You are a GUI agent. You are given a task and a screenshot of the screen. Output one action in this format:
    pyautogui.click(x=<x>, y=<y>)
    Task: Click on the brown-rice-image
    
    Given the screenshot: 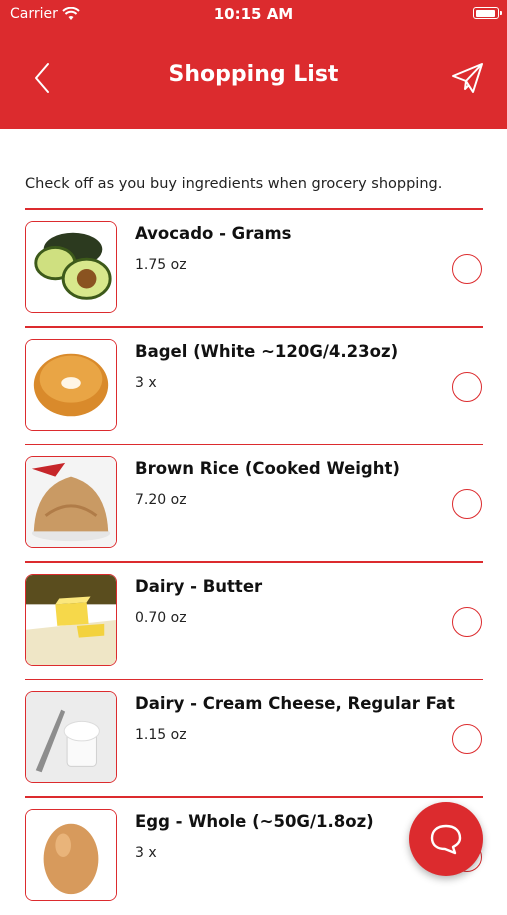 What is the action you would take?
    pyautogui.click(x=71, y=502)
    